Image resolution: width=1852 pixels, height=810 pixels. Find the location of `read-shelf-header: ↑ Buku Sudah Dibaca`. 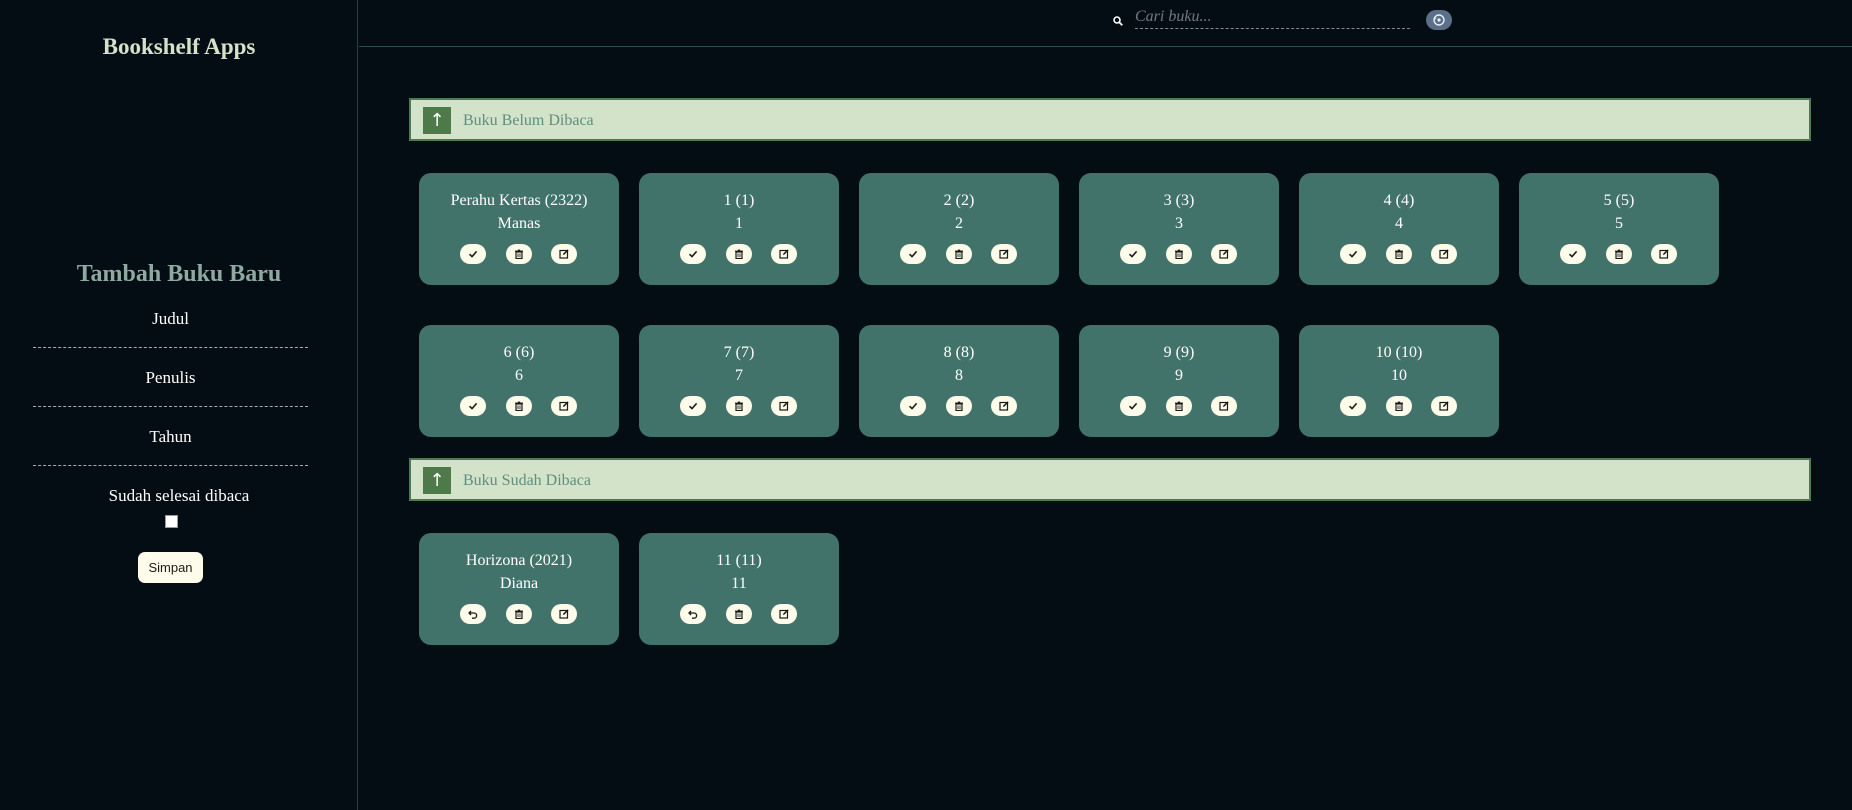

read-shelf-header: ↑ Buku Sudah Dibaca is located at coordinates (1110, 479).